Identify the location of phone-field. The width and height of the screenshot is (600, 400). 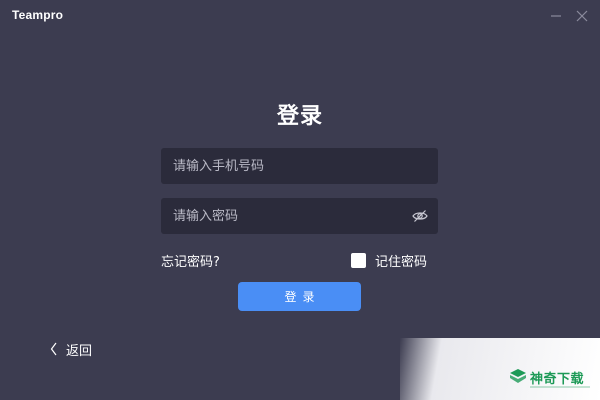
(299, 166).